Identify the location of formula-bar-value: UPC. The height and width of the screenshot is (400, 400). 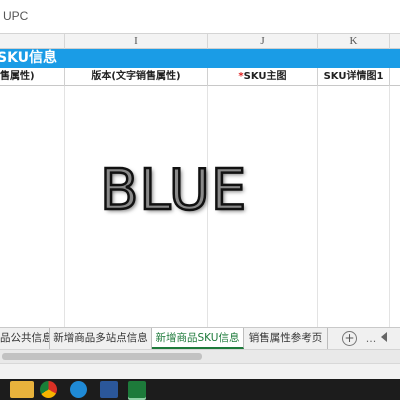
(15, 16).